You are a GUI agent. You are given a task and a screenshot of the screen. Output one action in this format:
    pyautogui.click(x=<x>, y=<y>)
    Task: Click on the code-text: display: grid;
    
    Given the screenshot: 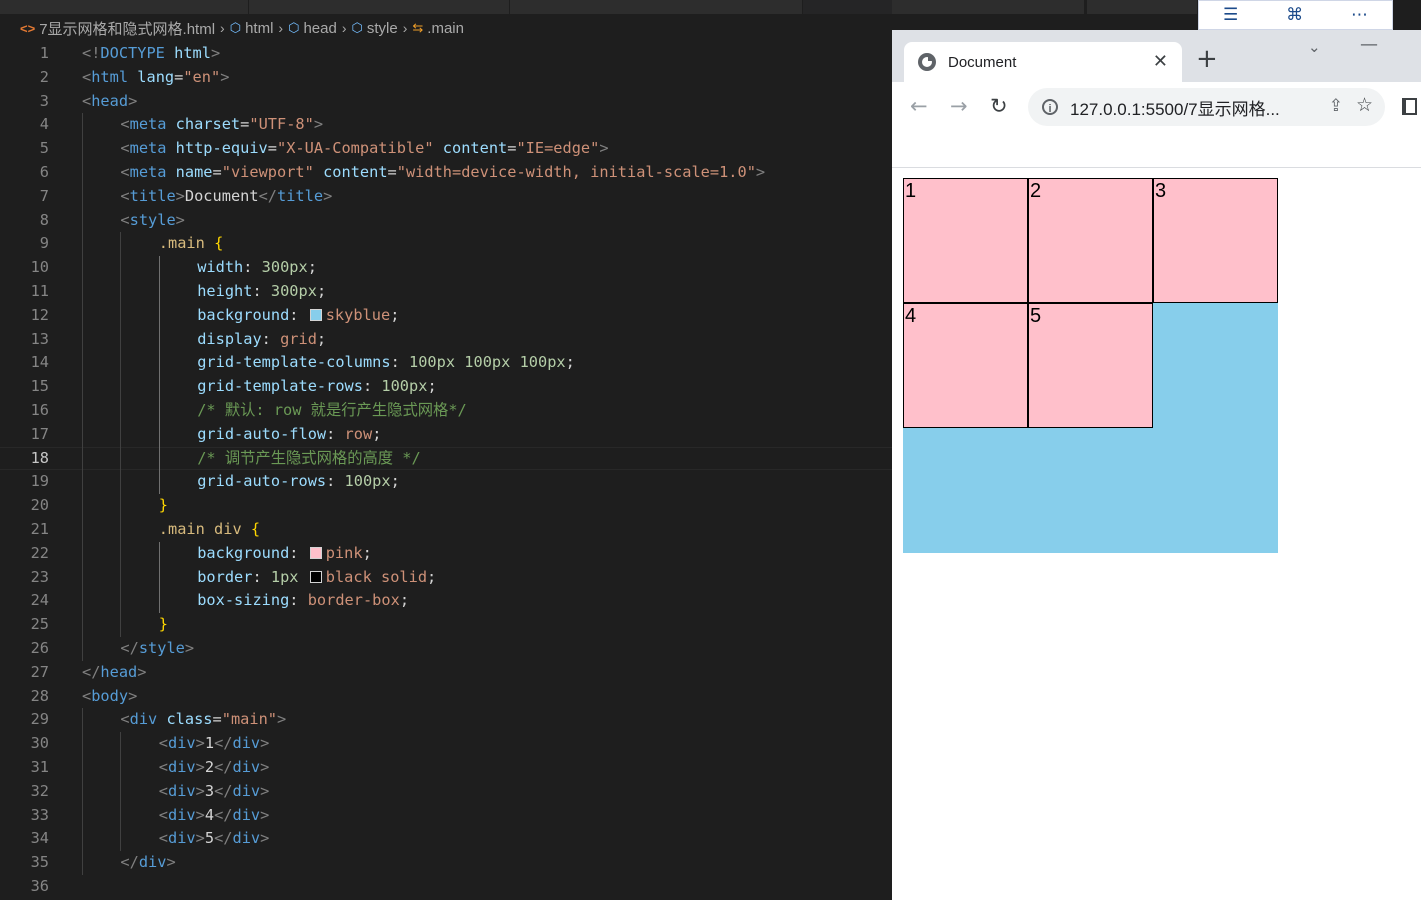 What is the action you would take?
    pyautogui.click(x=261, y=340)
    